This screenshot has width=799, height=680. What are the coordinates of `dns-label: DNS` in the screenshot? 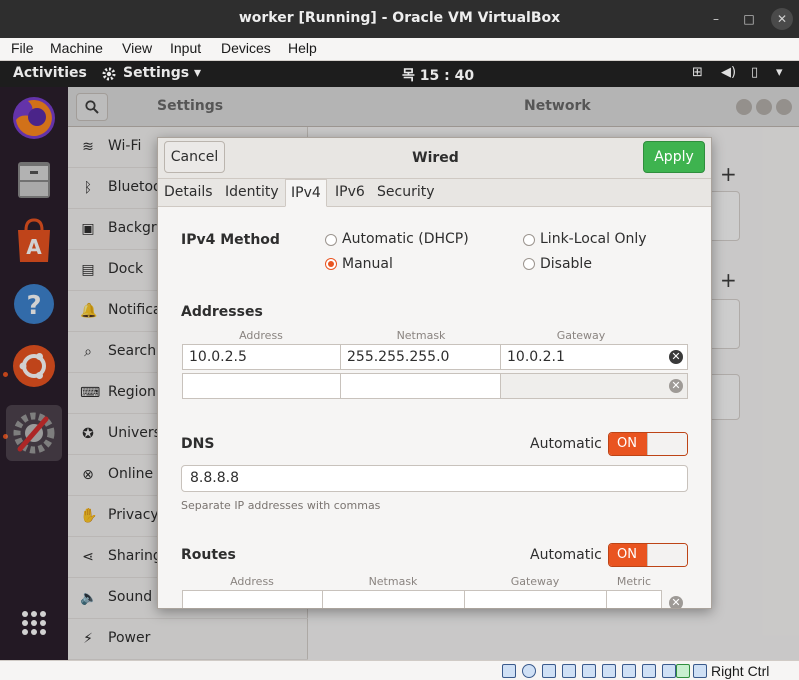 It's located at (198, 444).